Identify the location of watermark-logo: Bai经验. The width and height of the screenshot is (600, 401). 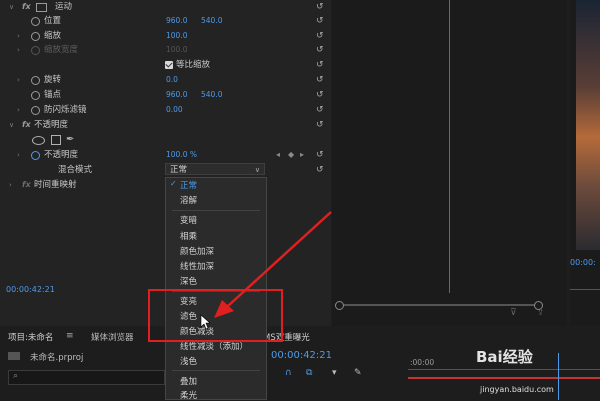
(504, 356).